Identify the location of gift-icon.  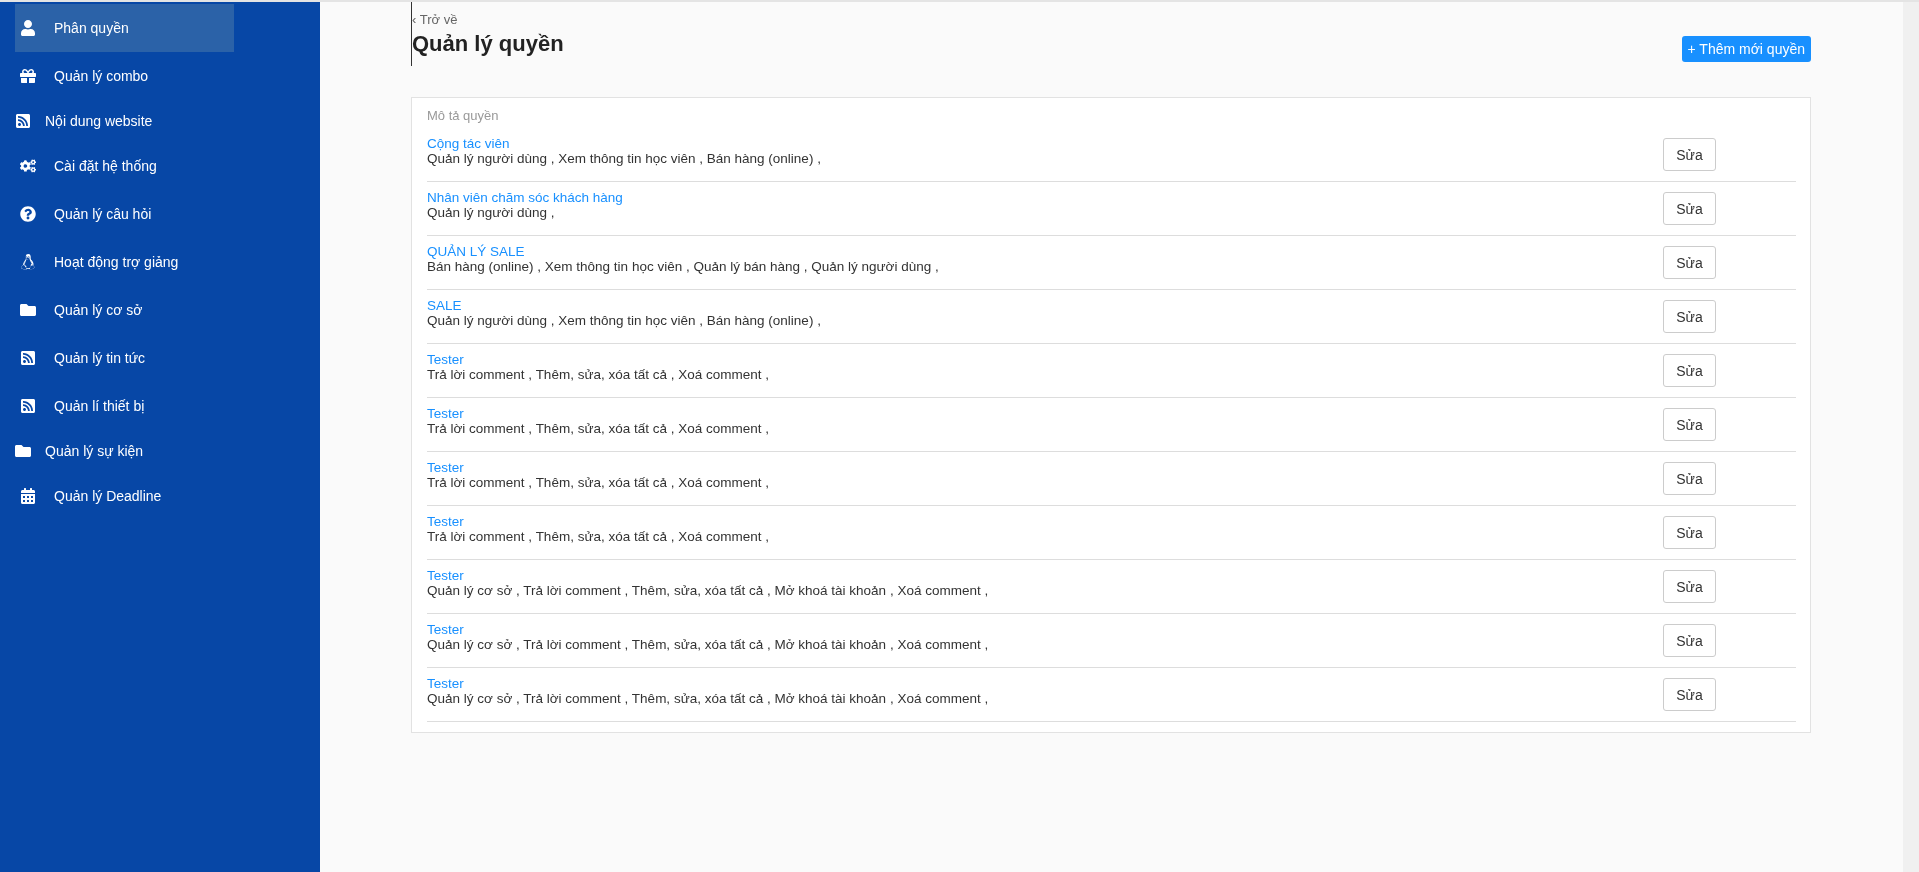
(28, 76).